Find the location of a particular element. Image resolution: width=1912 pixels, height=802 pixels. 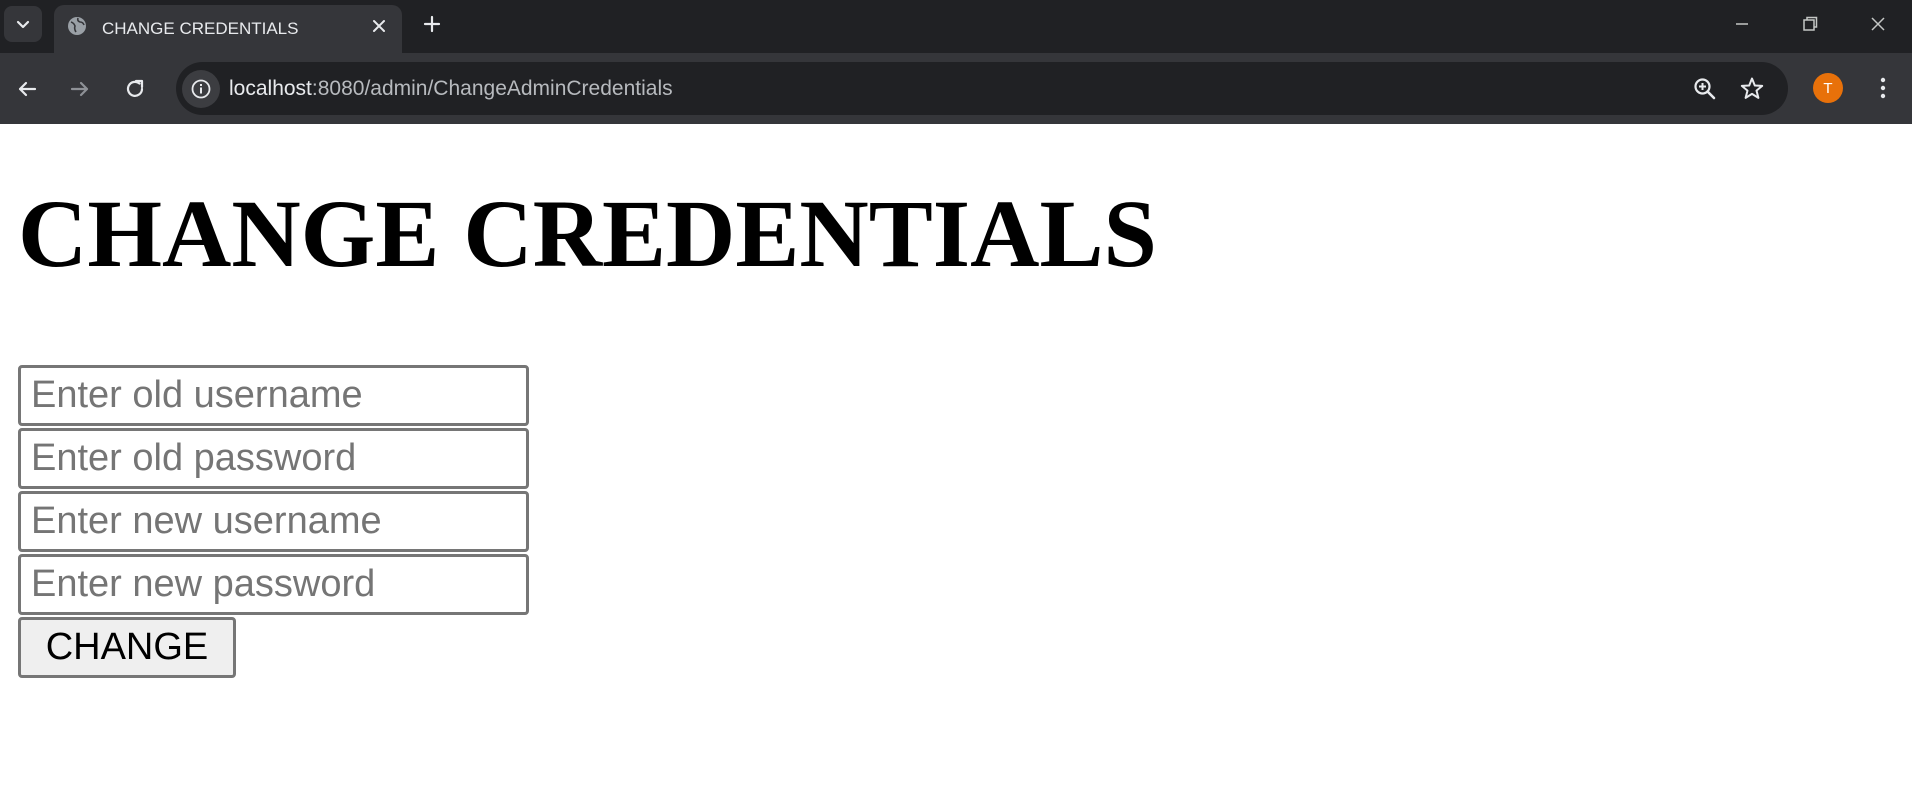

profile-avatar: T is located at coordinates (1828, 88).